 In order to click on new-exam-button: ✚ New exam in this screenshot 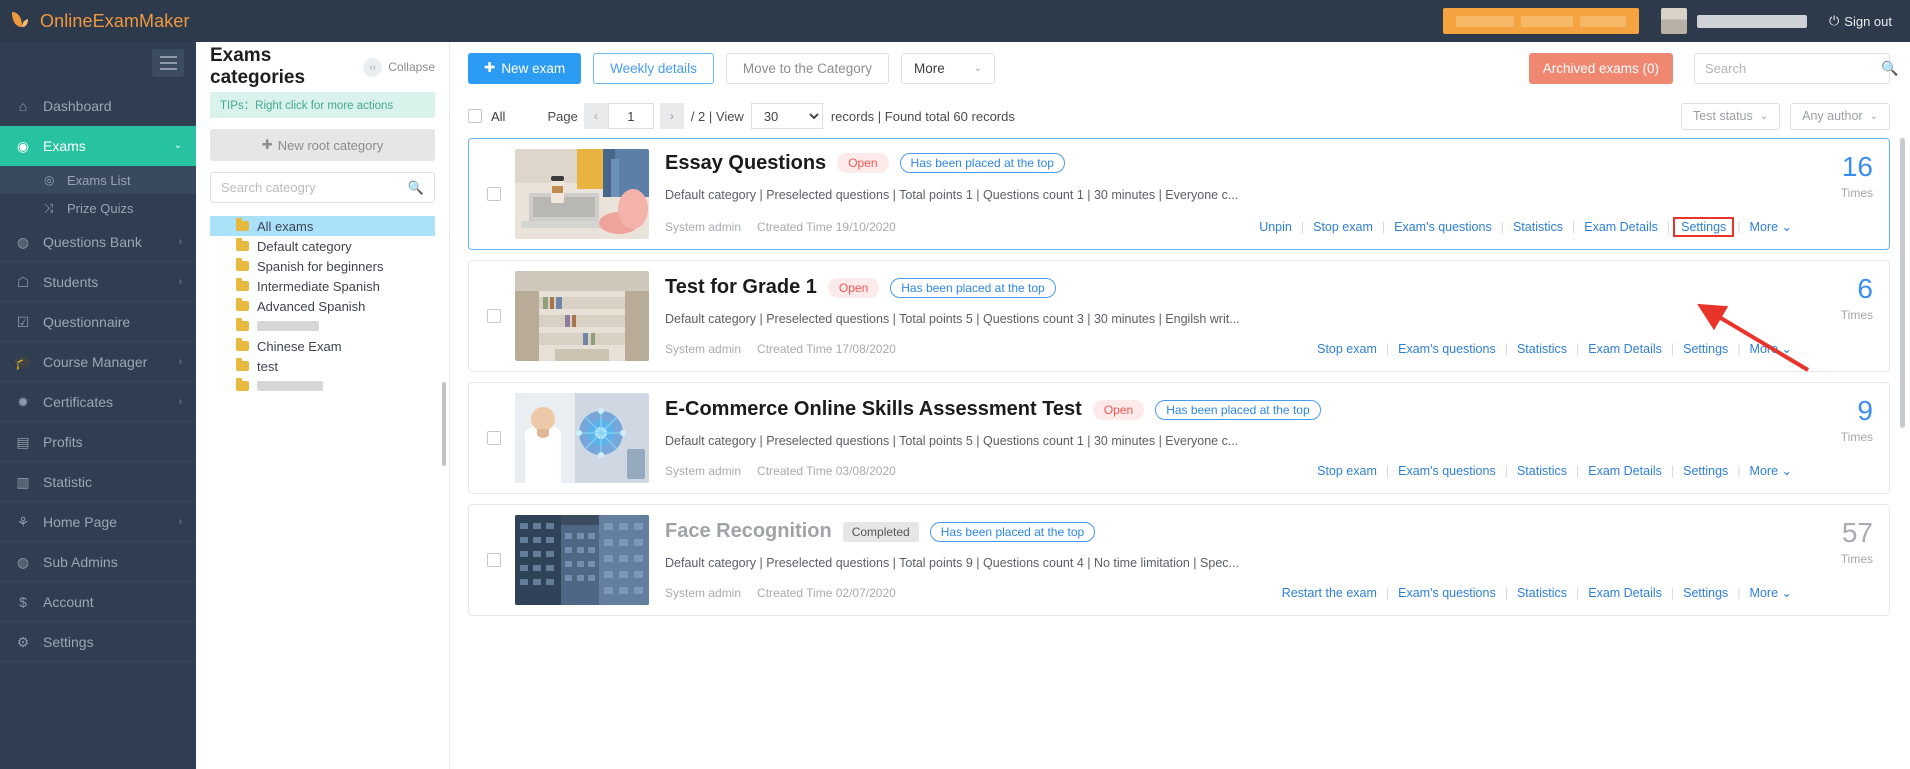, I will do `click(525, 68)`.